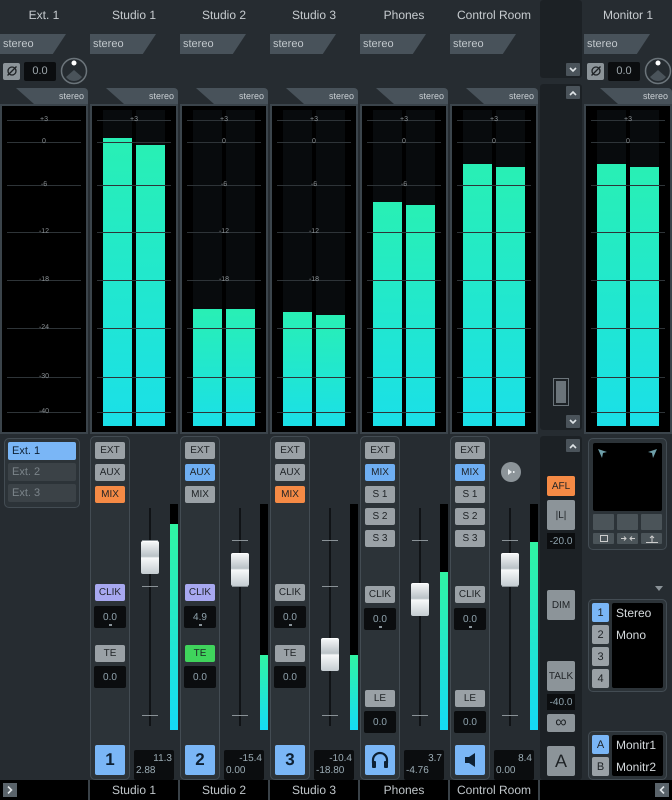 The height and width of the screenshot is (800, 672). What do you see at coordinates (200, 617) in the screenshot?
I see `click-level-value: 4.9` at bounding box center [200, 617].